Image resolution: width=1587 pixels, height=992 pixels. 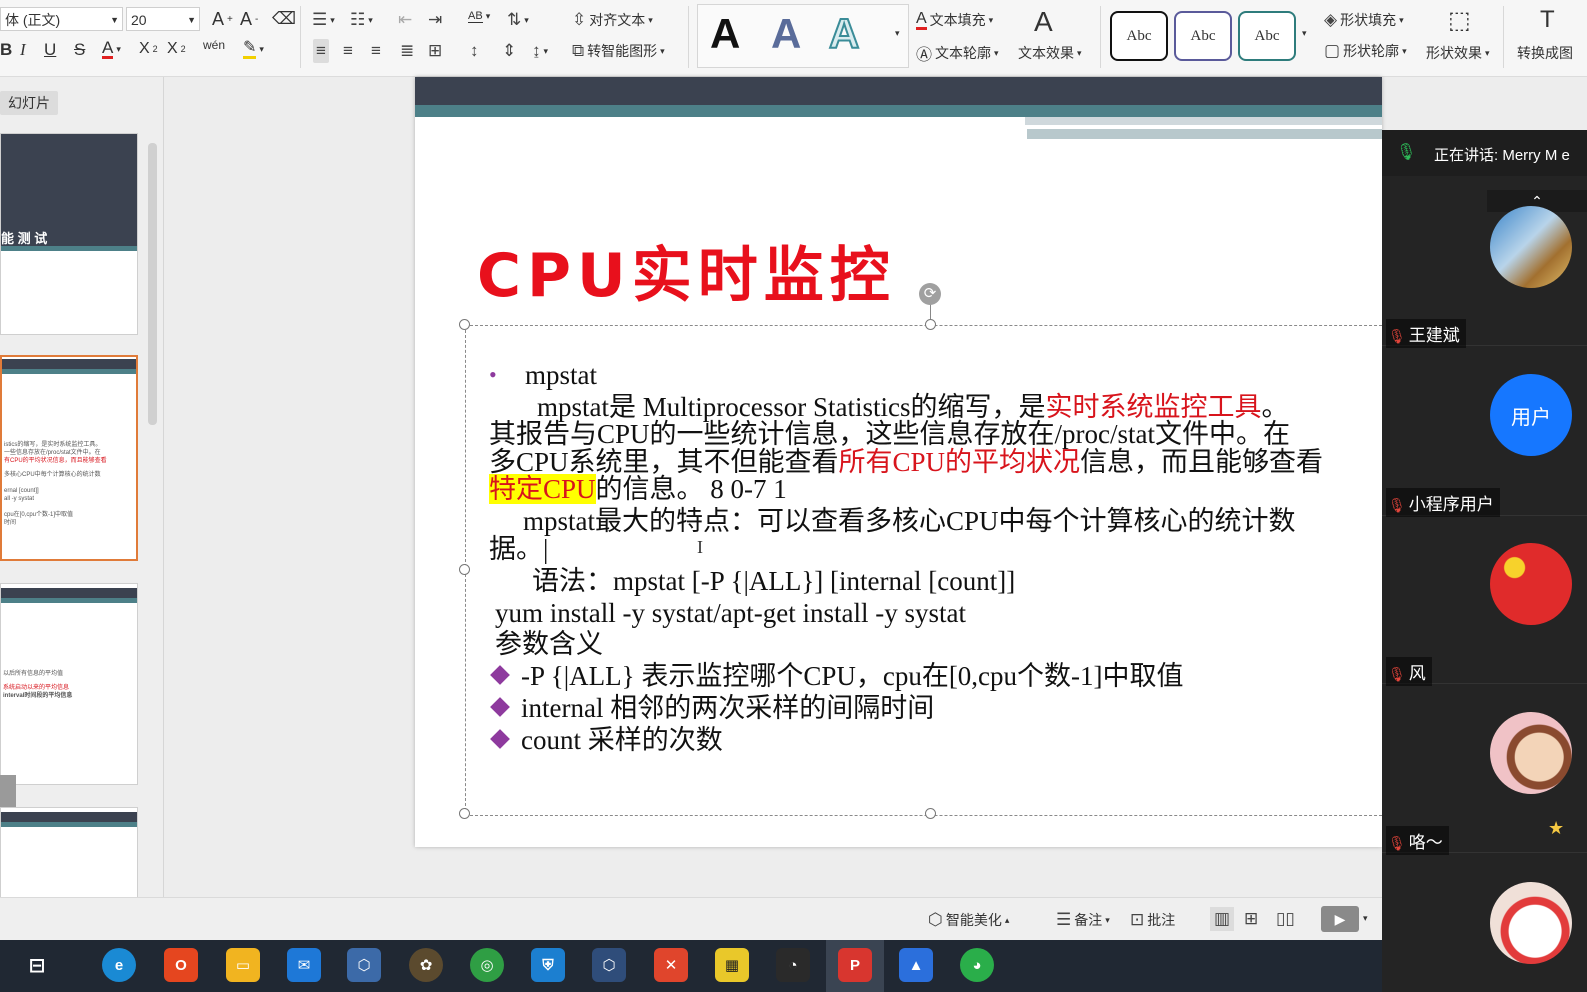 I want to click on spacing-options-icon: ↨ ▾, so click(x=540, y=51).